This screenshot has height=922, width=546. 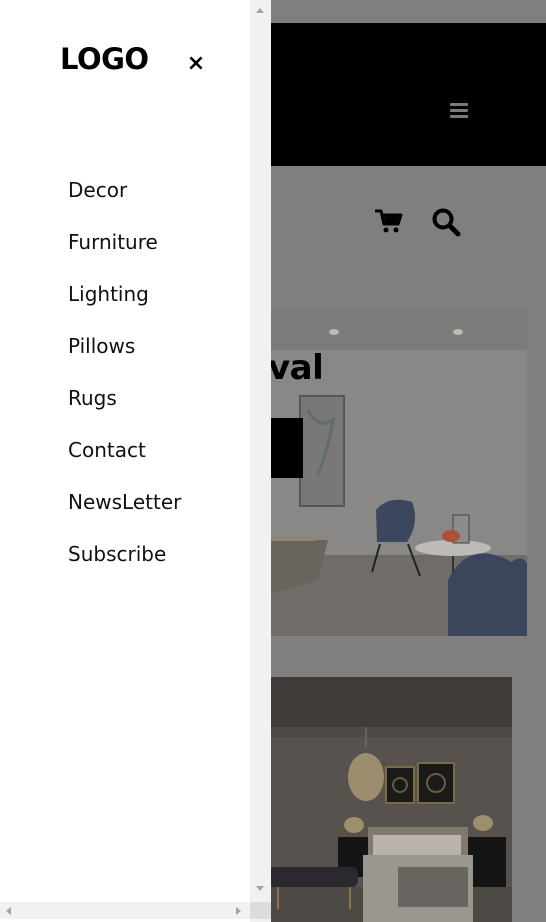 What do you see at coordinates (124, 562) in the screenshot?
I see `menu-item-subscribe: Subscribe` at bounding box center [124, 562].